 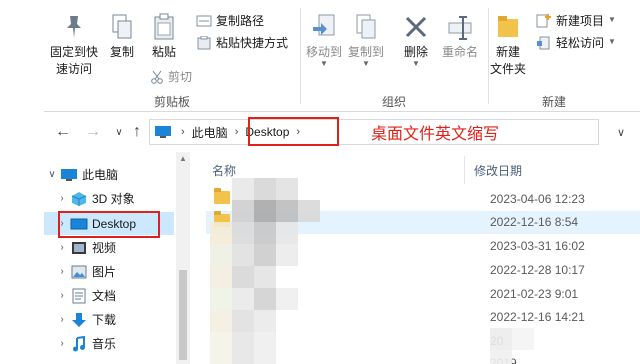 I want to click on nav-item-3d-objects: › 3D 对象, so click(x=109, y=198).